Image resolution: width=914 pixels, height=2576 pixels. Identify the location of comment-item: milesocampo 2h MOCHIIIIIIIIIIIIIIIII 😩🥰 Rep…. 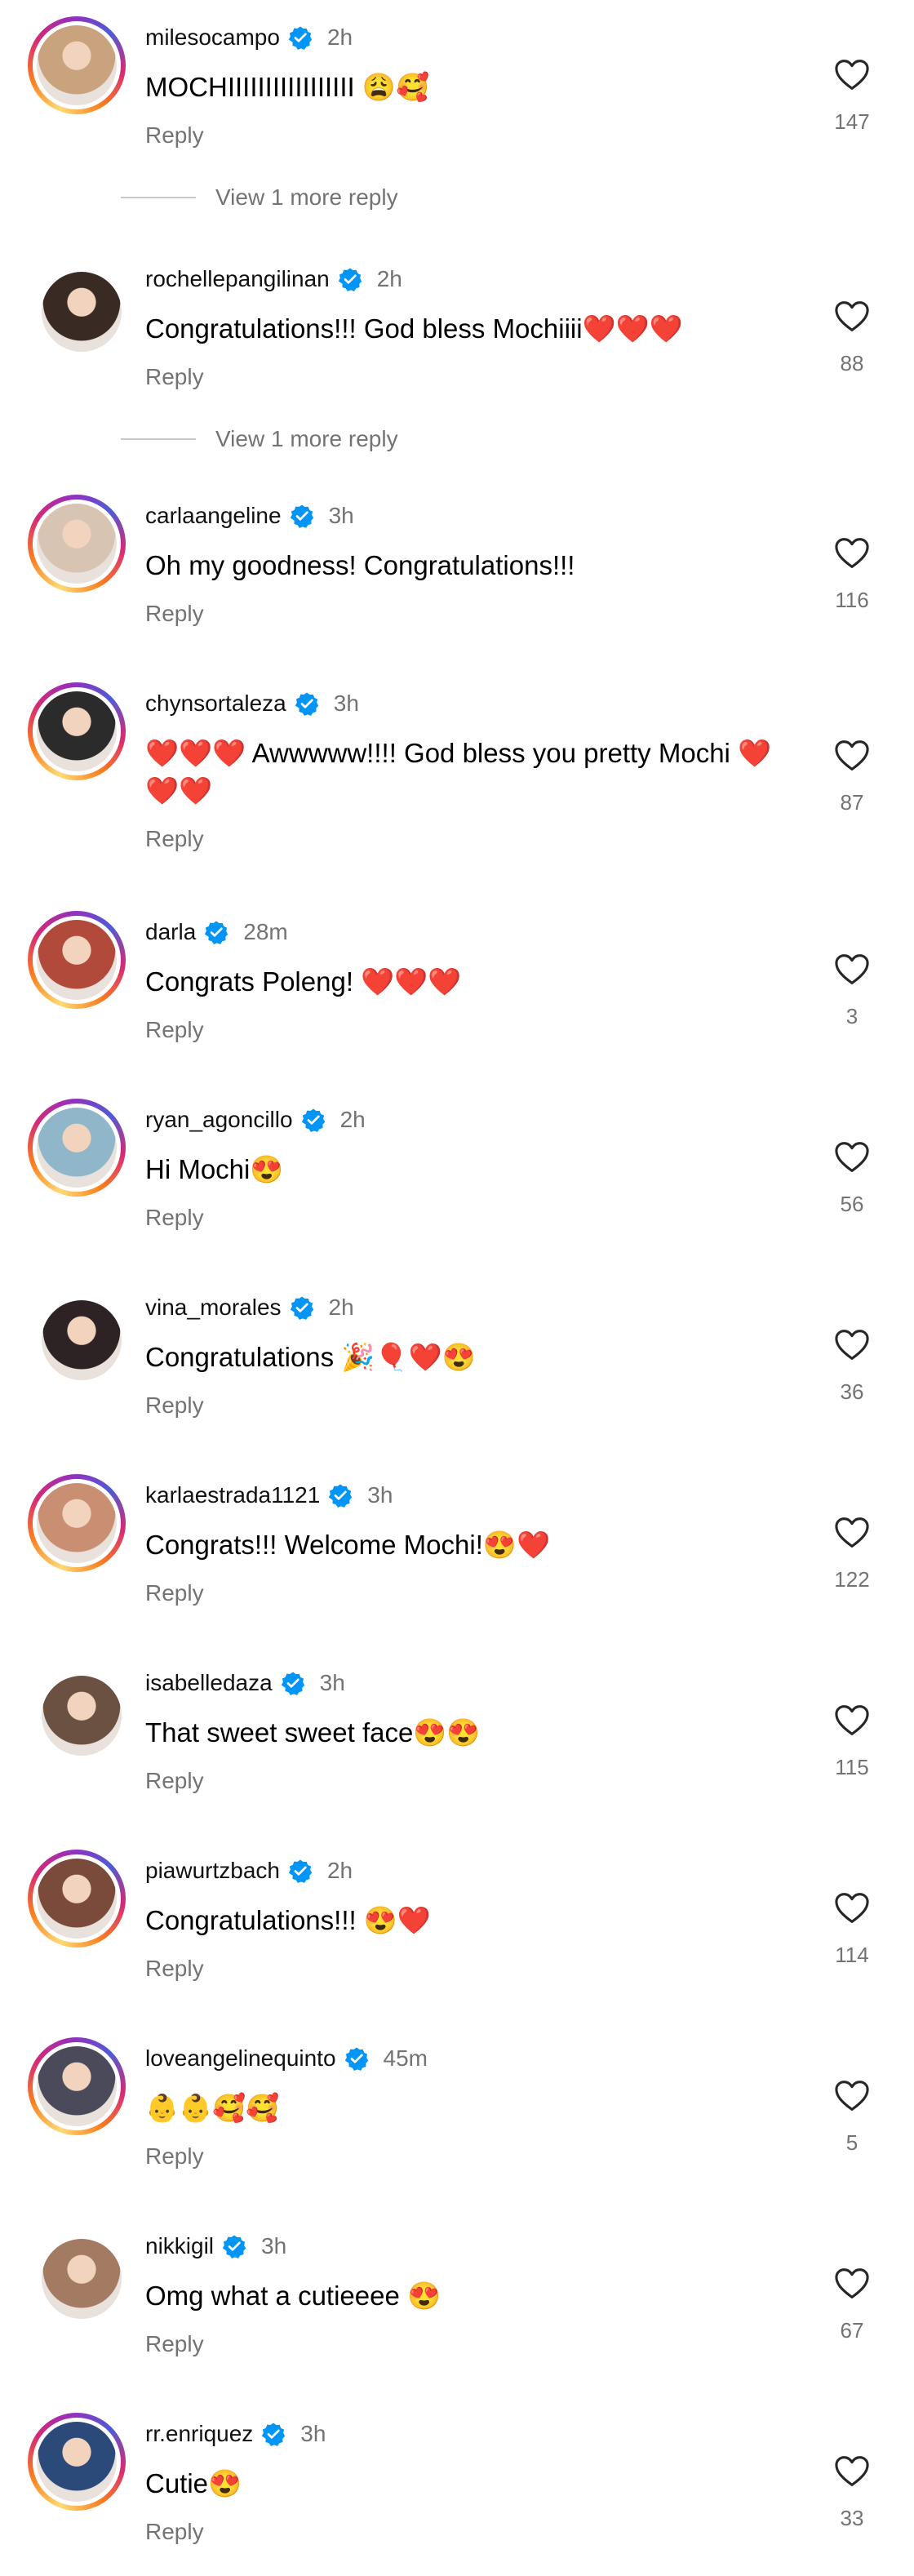
(457, 98).